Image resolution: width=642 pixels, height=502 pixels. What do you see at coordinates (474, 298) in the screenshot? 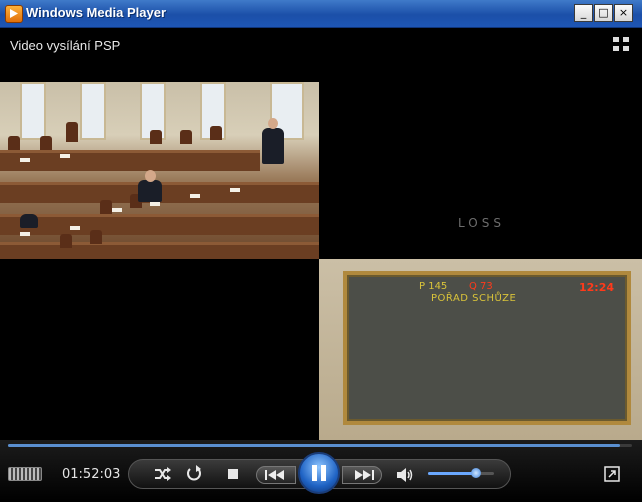
I see `board-agenda: POŘAD SCHŮZE` at bounding box center [474, 298].